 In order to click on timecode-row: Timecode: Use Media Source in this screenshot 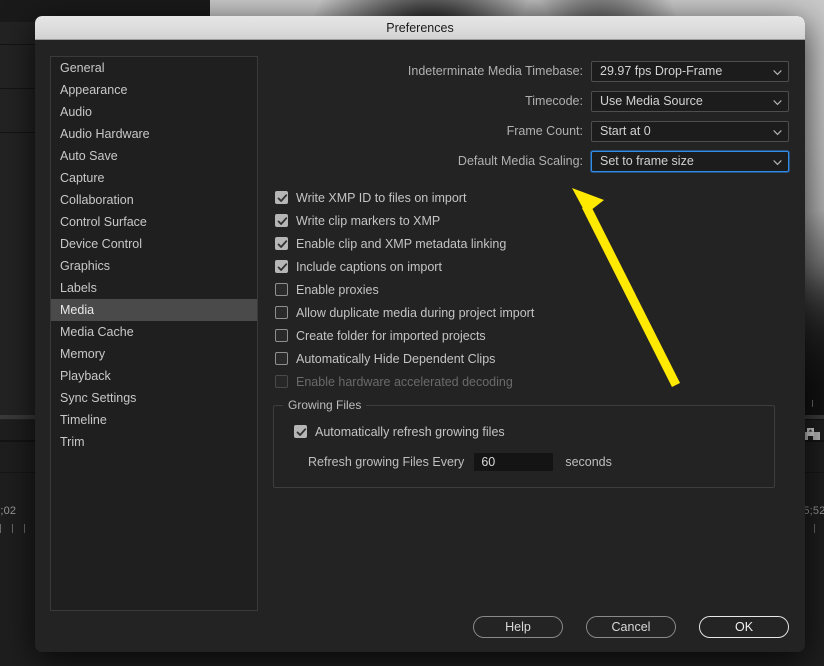, I will do `click(531, 101)`.